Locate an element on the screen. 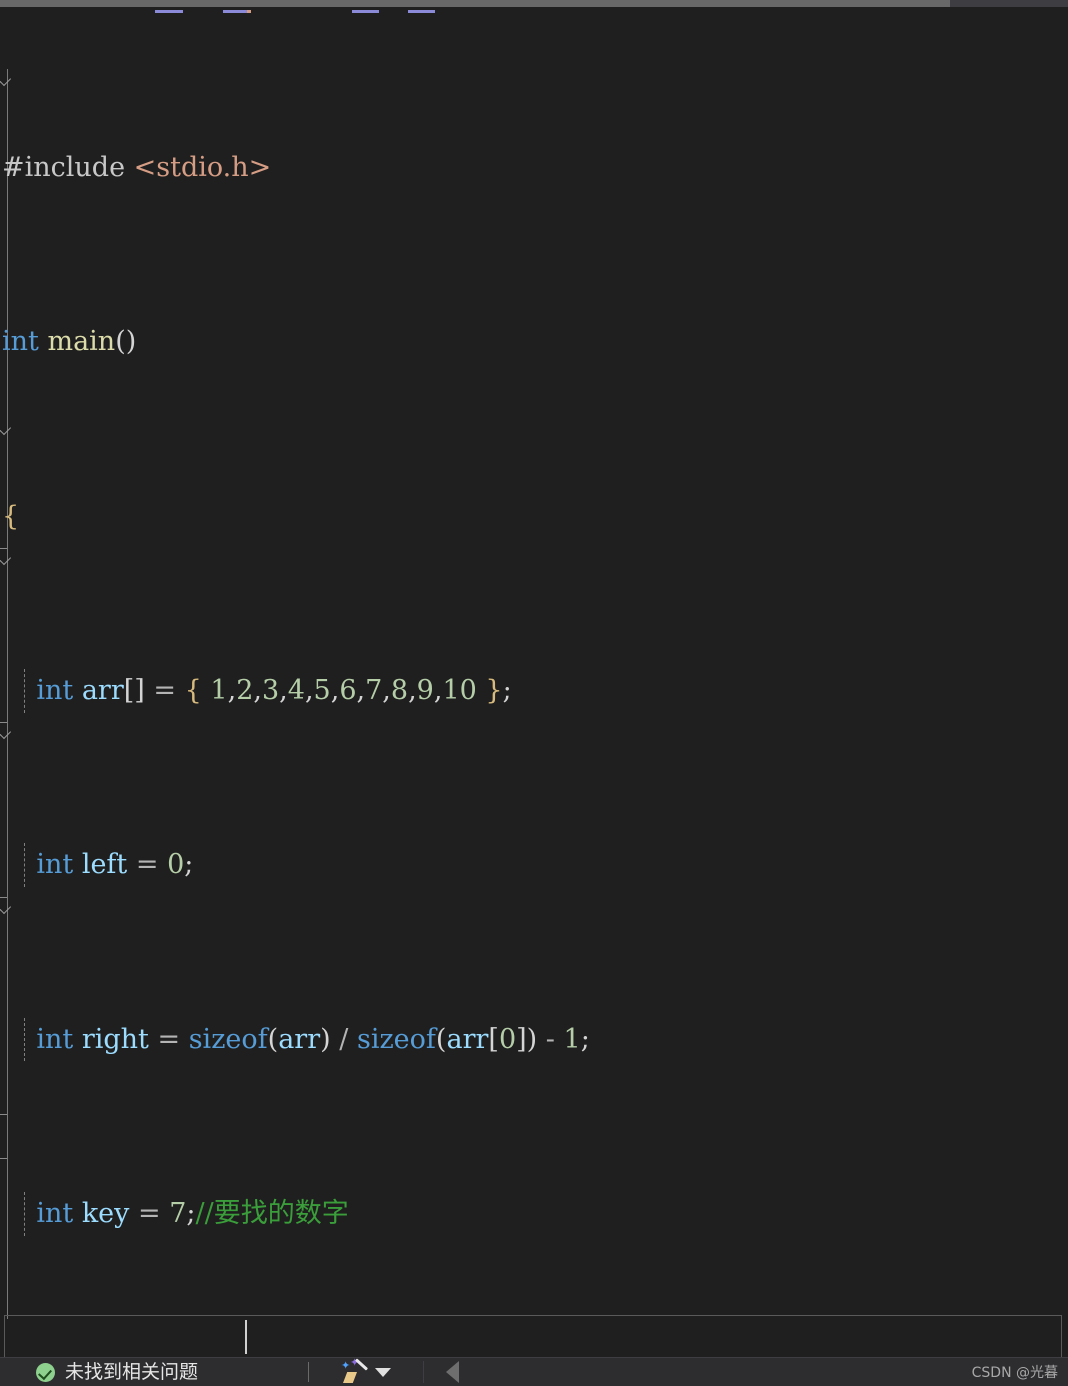 The image size is (1068, 1386). horizontal-scrollbar is located at coordinates (534, 3).